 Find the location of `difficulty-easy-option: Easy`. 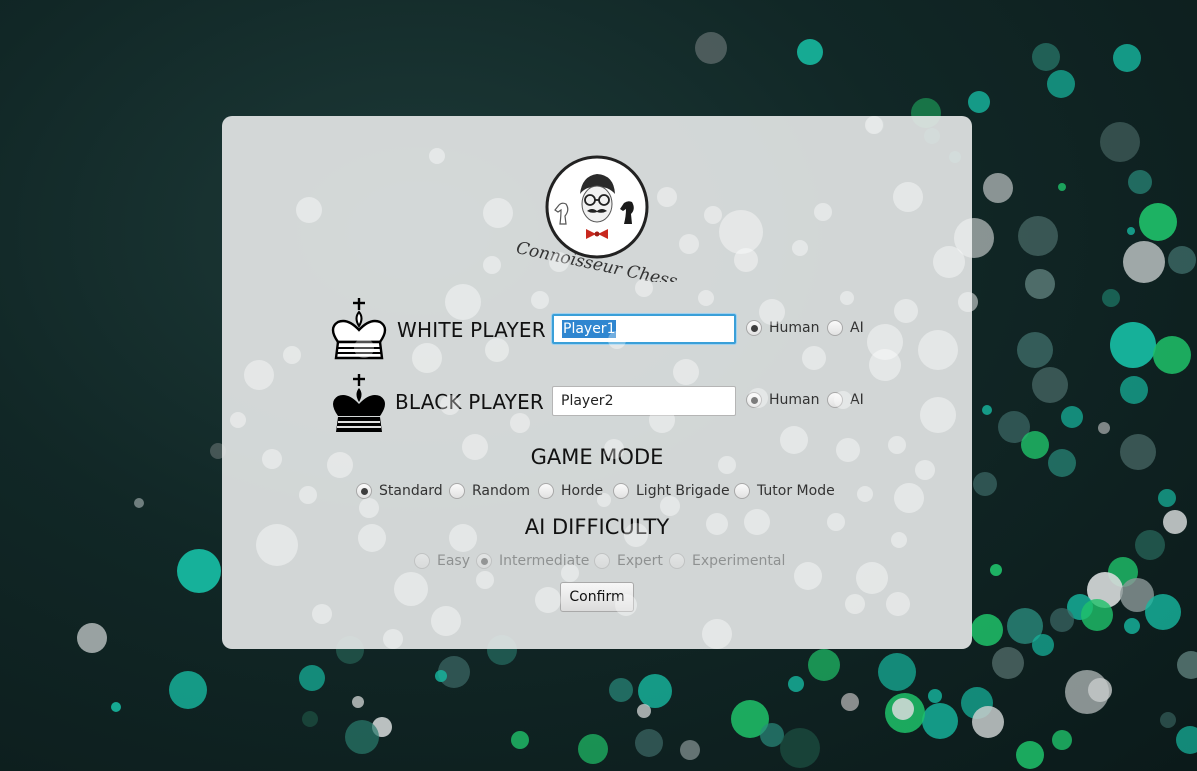

difficulty-easy-option: Easy is located at coordinates (442, 561).